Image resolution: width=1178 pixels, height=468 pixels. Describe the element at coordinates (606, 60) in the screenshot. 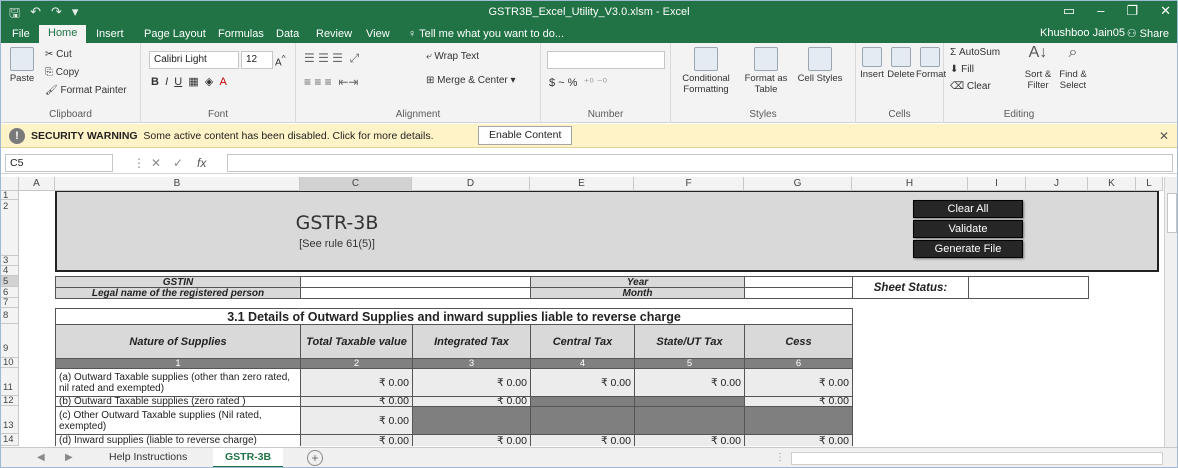

I see `number-format-combo` at that location.